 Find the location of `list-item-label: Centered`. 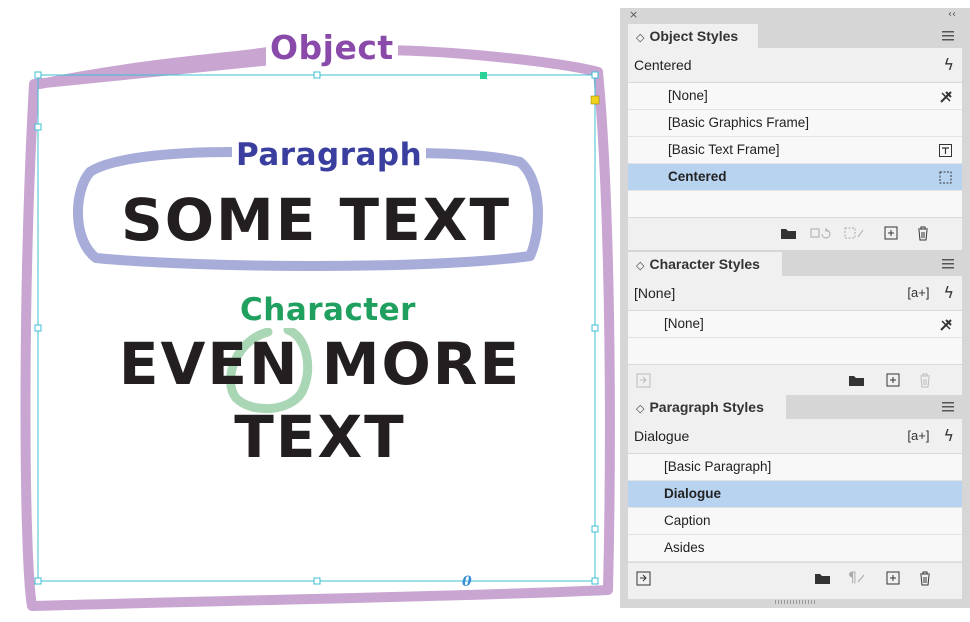

list-item-label: Centered is located at coordinates (697, 176).